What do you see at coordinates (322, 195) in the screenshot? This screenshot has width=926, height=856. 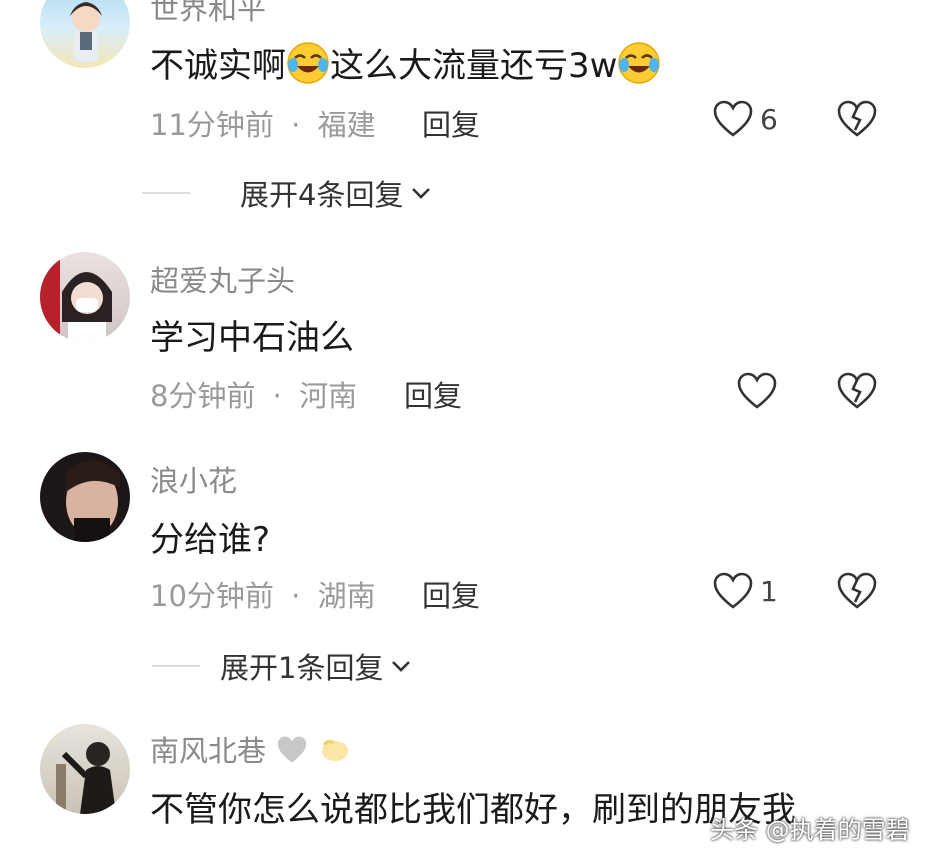 I see `expand-replies-label: 展开4条回复` at bounding box center [322, 195].